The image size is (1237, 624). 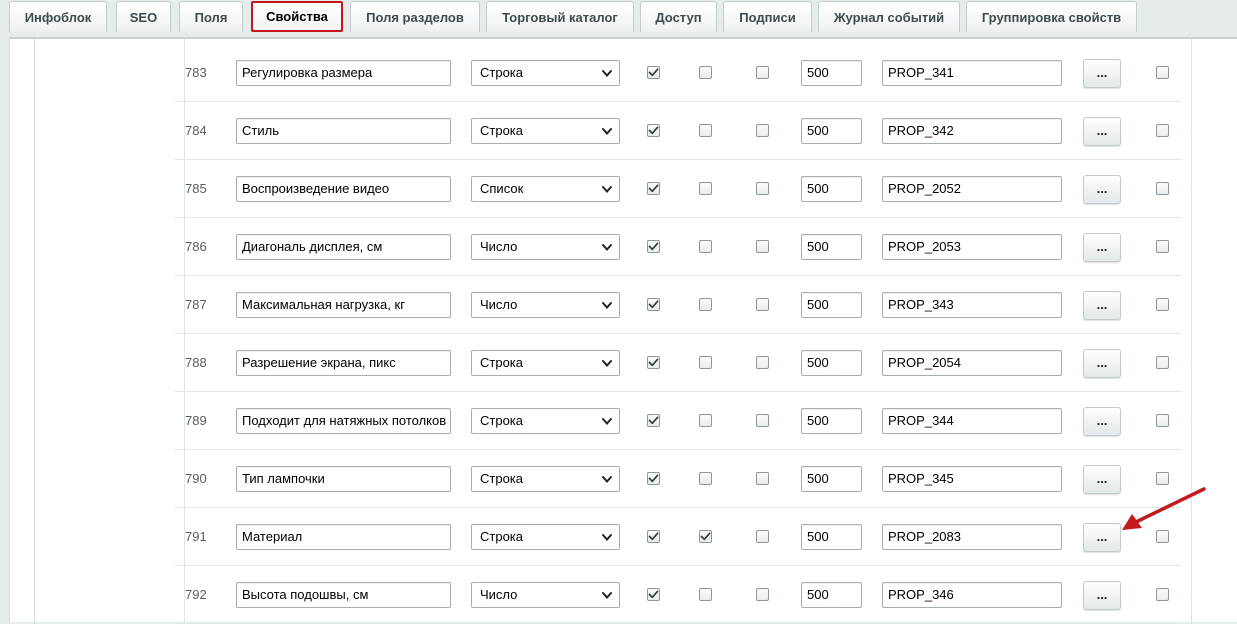 I want to click on property-name-input: Подходит для натяжных потолков, so click(x=343, y=421).